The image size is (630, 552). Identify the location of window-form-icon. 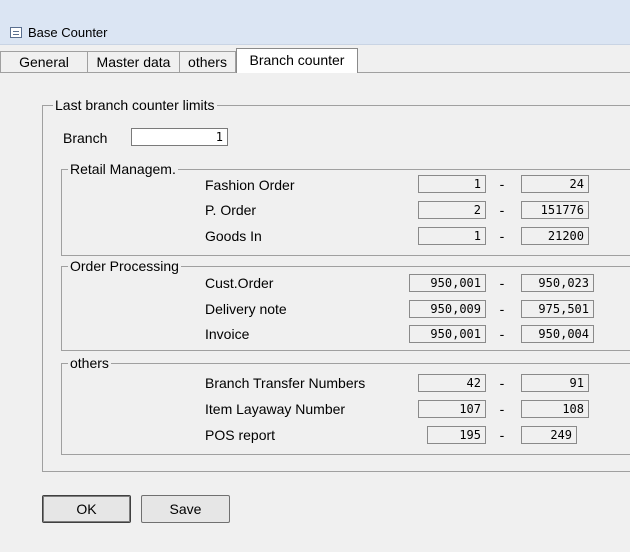
(16, 32).